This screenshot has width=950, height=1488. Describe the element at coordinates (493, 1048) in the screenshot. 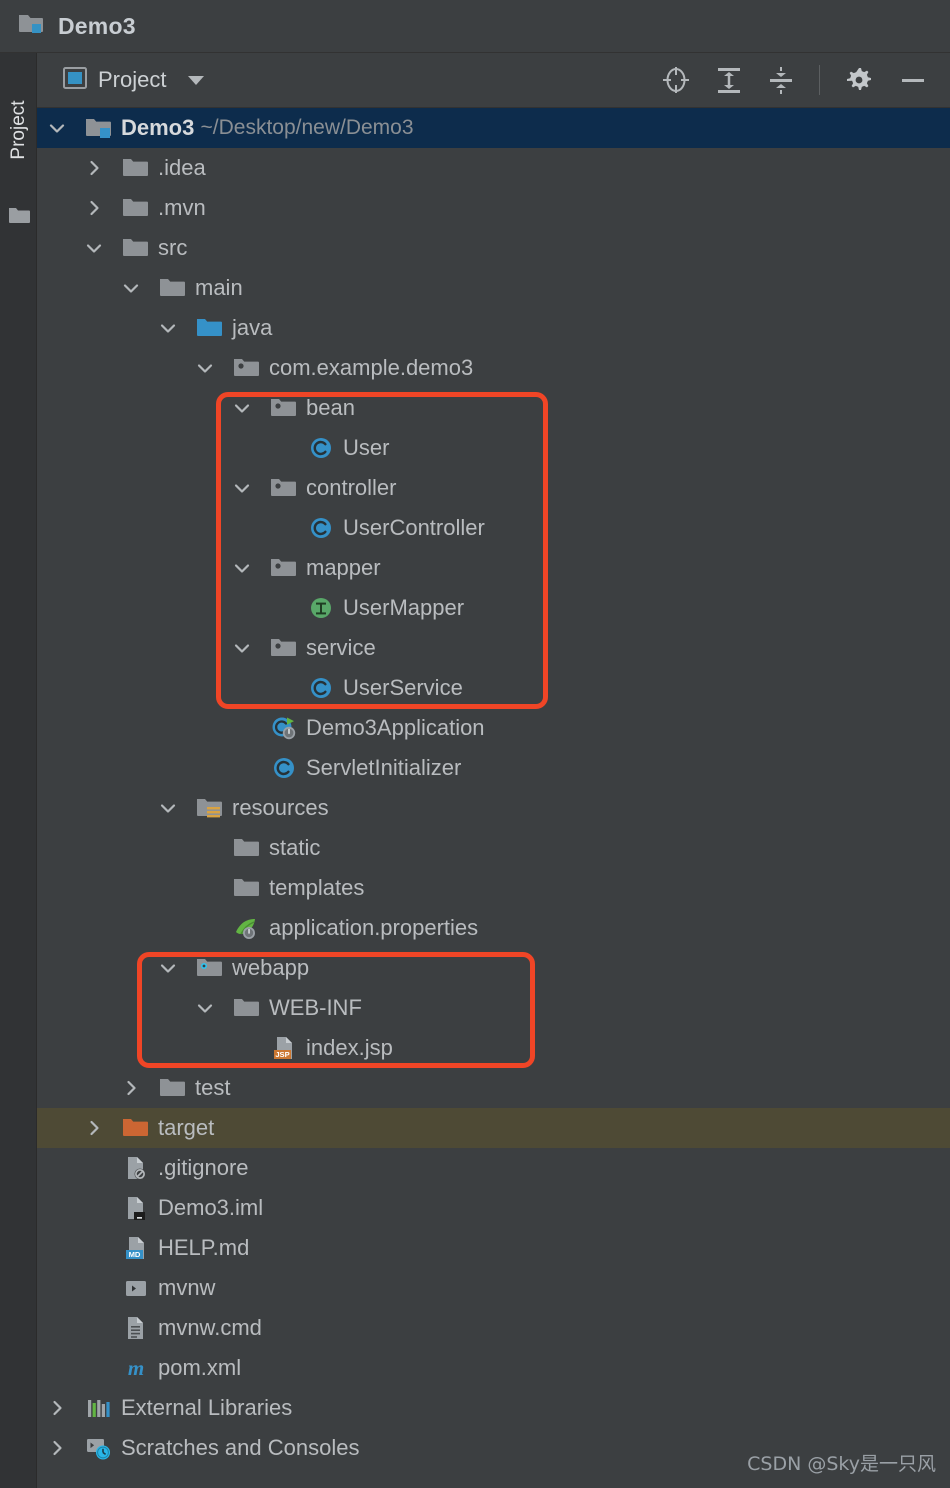

I see `tree-row-index-jsp: JSP index.jsp` at that location.